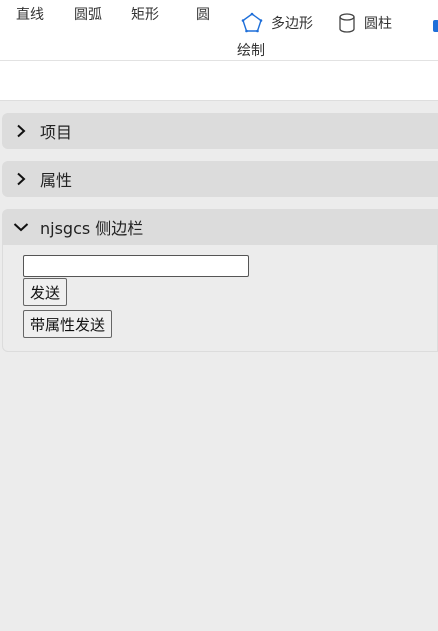  Describe the element at coordinates (219, 81) in the screenshot. I see `status-bar` at that location.